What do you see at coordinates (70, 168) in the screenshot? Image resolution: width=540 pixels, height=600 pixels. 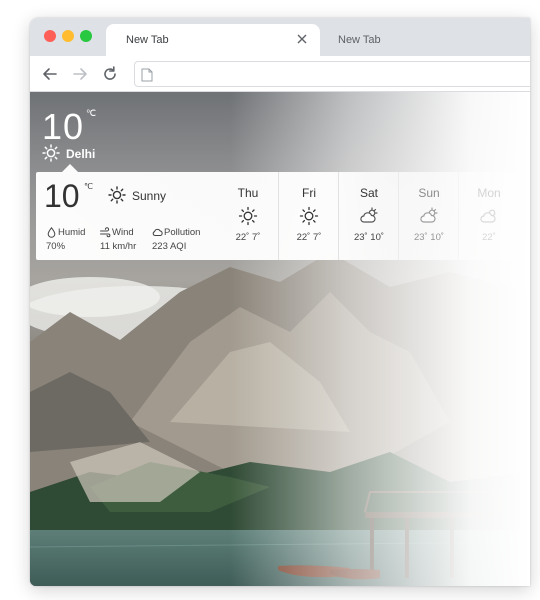 I see `panel-pointer` at bounding box center [70, 168].